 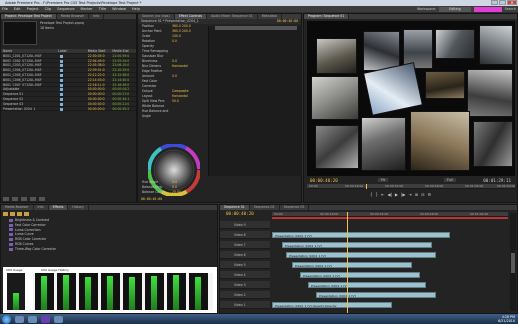 What do you see at coordinates (327, 16) in the screenshot?
I see `tab-program: Program: Sequence 01` at bounding box center [327, 16].